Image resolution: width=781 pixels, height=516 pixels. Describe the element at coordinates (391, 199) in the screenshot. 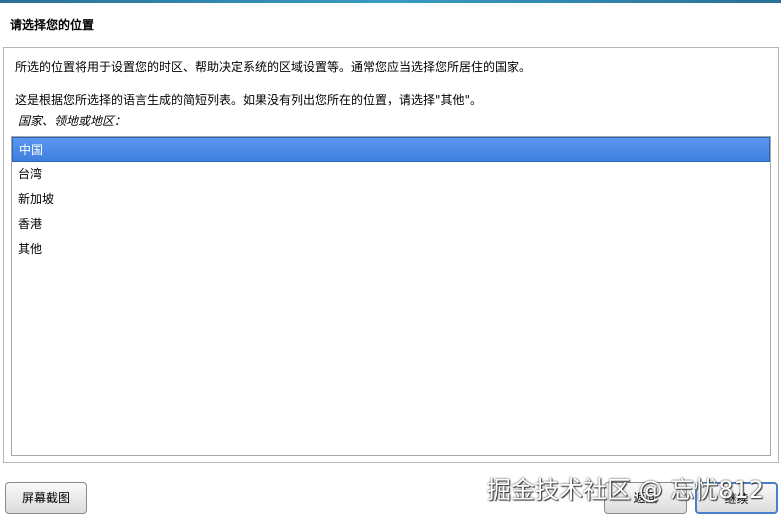

I see `list-item-singapore: 新加坡` at that location.